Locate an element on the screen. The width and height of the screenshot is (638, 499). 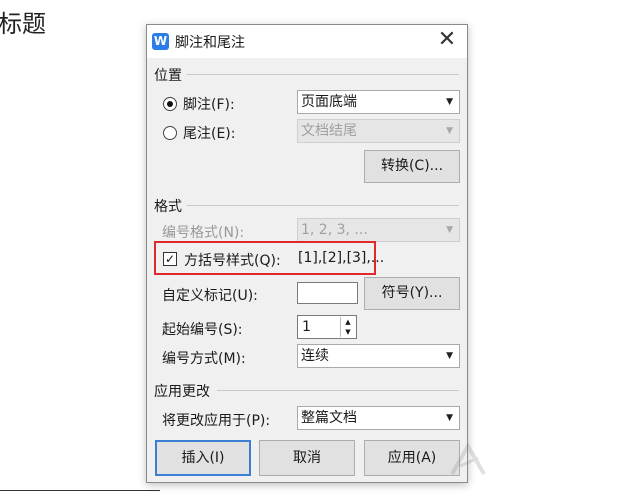
footnote-location-value: 页面底端 is located at coordinates (329, 102).